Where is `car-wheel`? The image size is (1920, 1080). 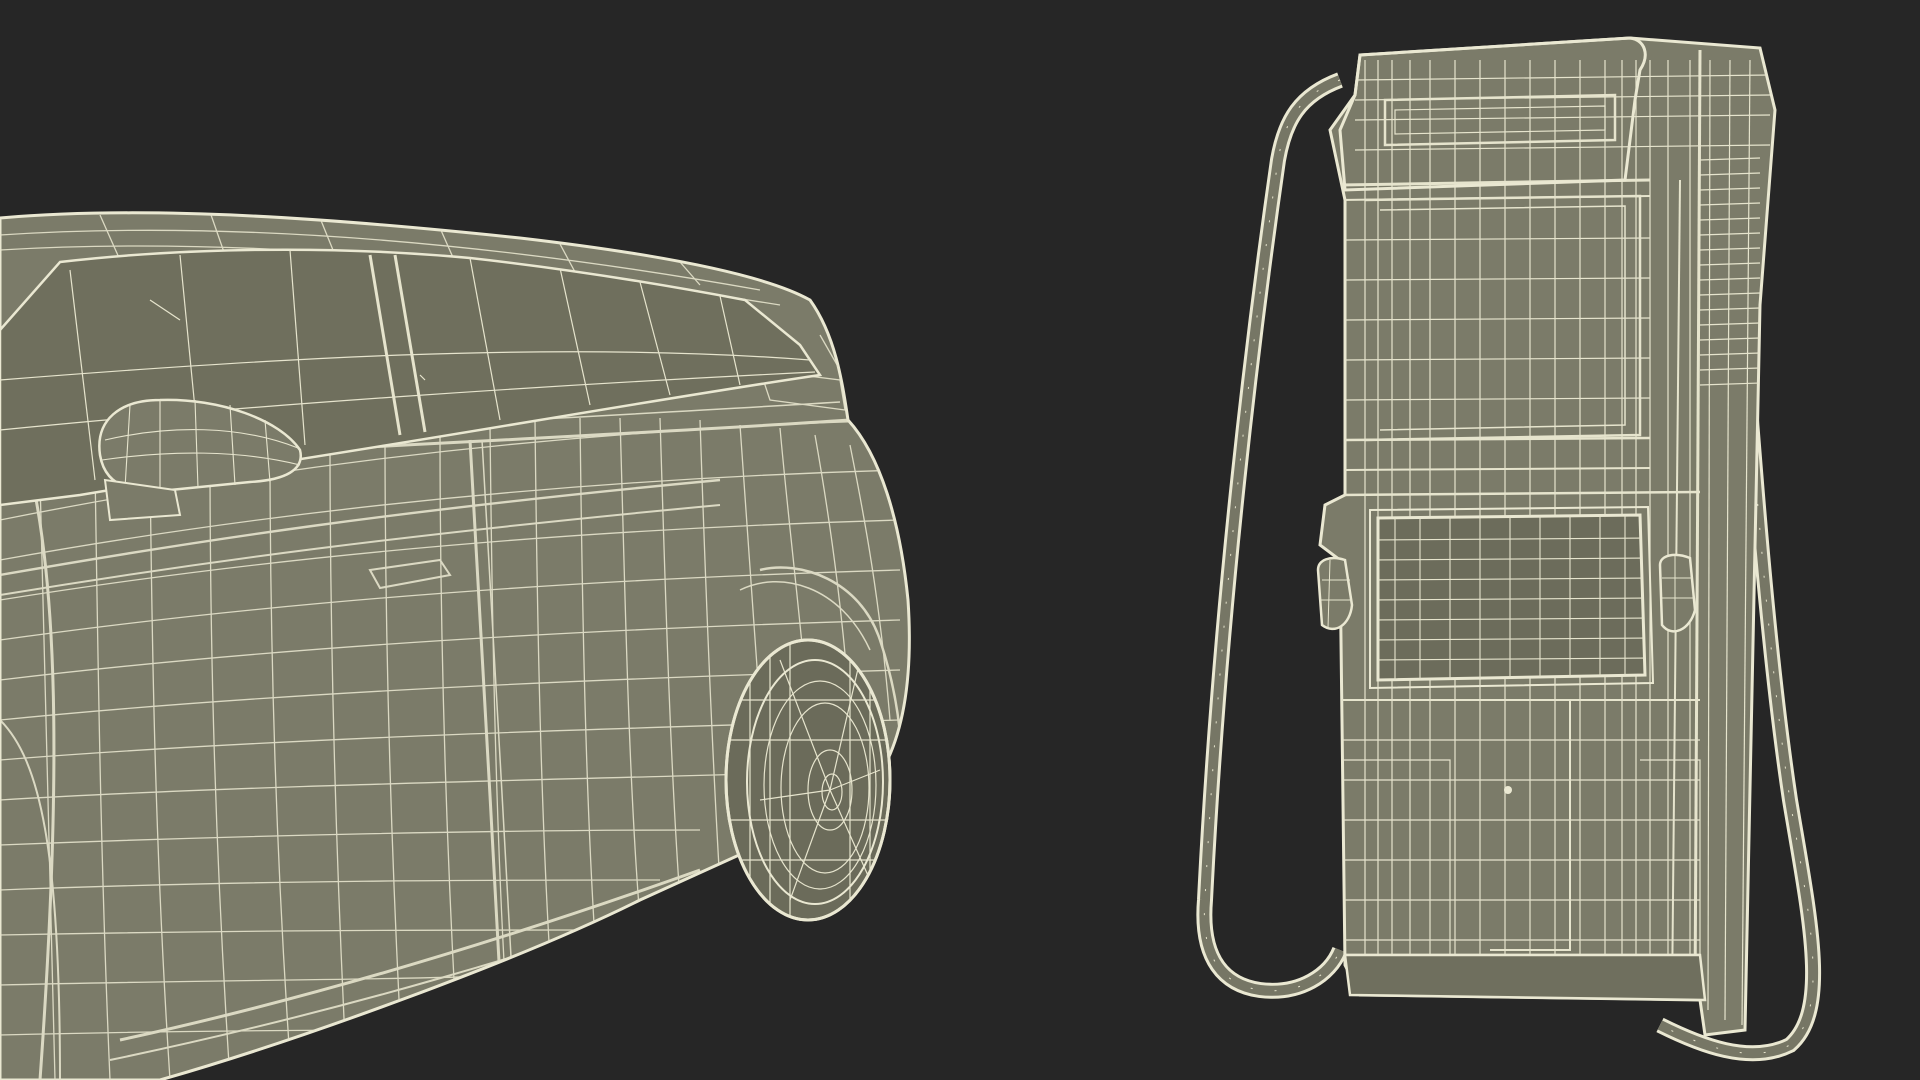 car-wheel is located at coordinates (808, 780).